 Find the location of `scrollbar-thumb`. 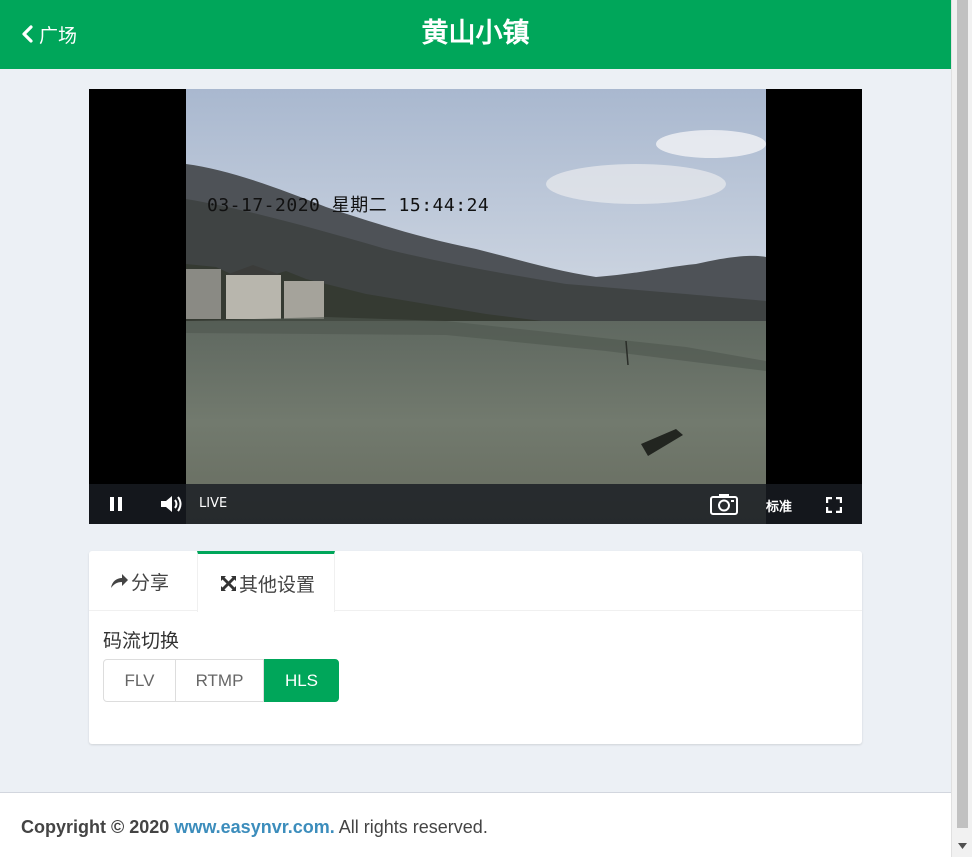

scrollbar-thumb is located at coordinates (962, 414).